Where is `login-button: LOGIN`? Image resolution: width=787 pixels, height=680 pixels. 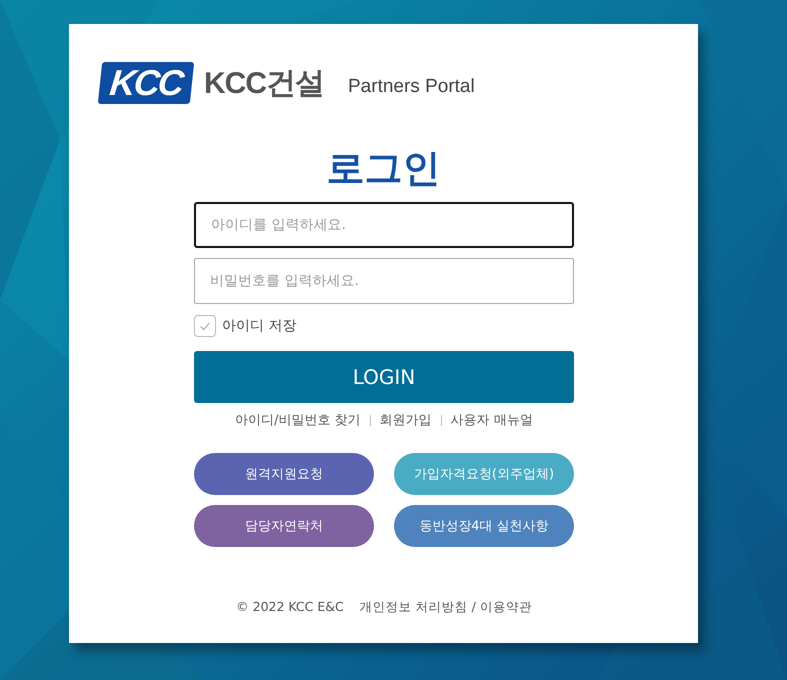
login-button: LOGIN is located at coordinates (384, 377).